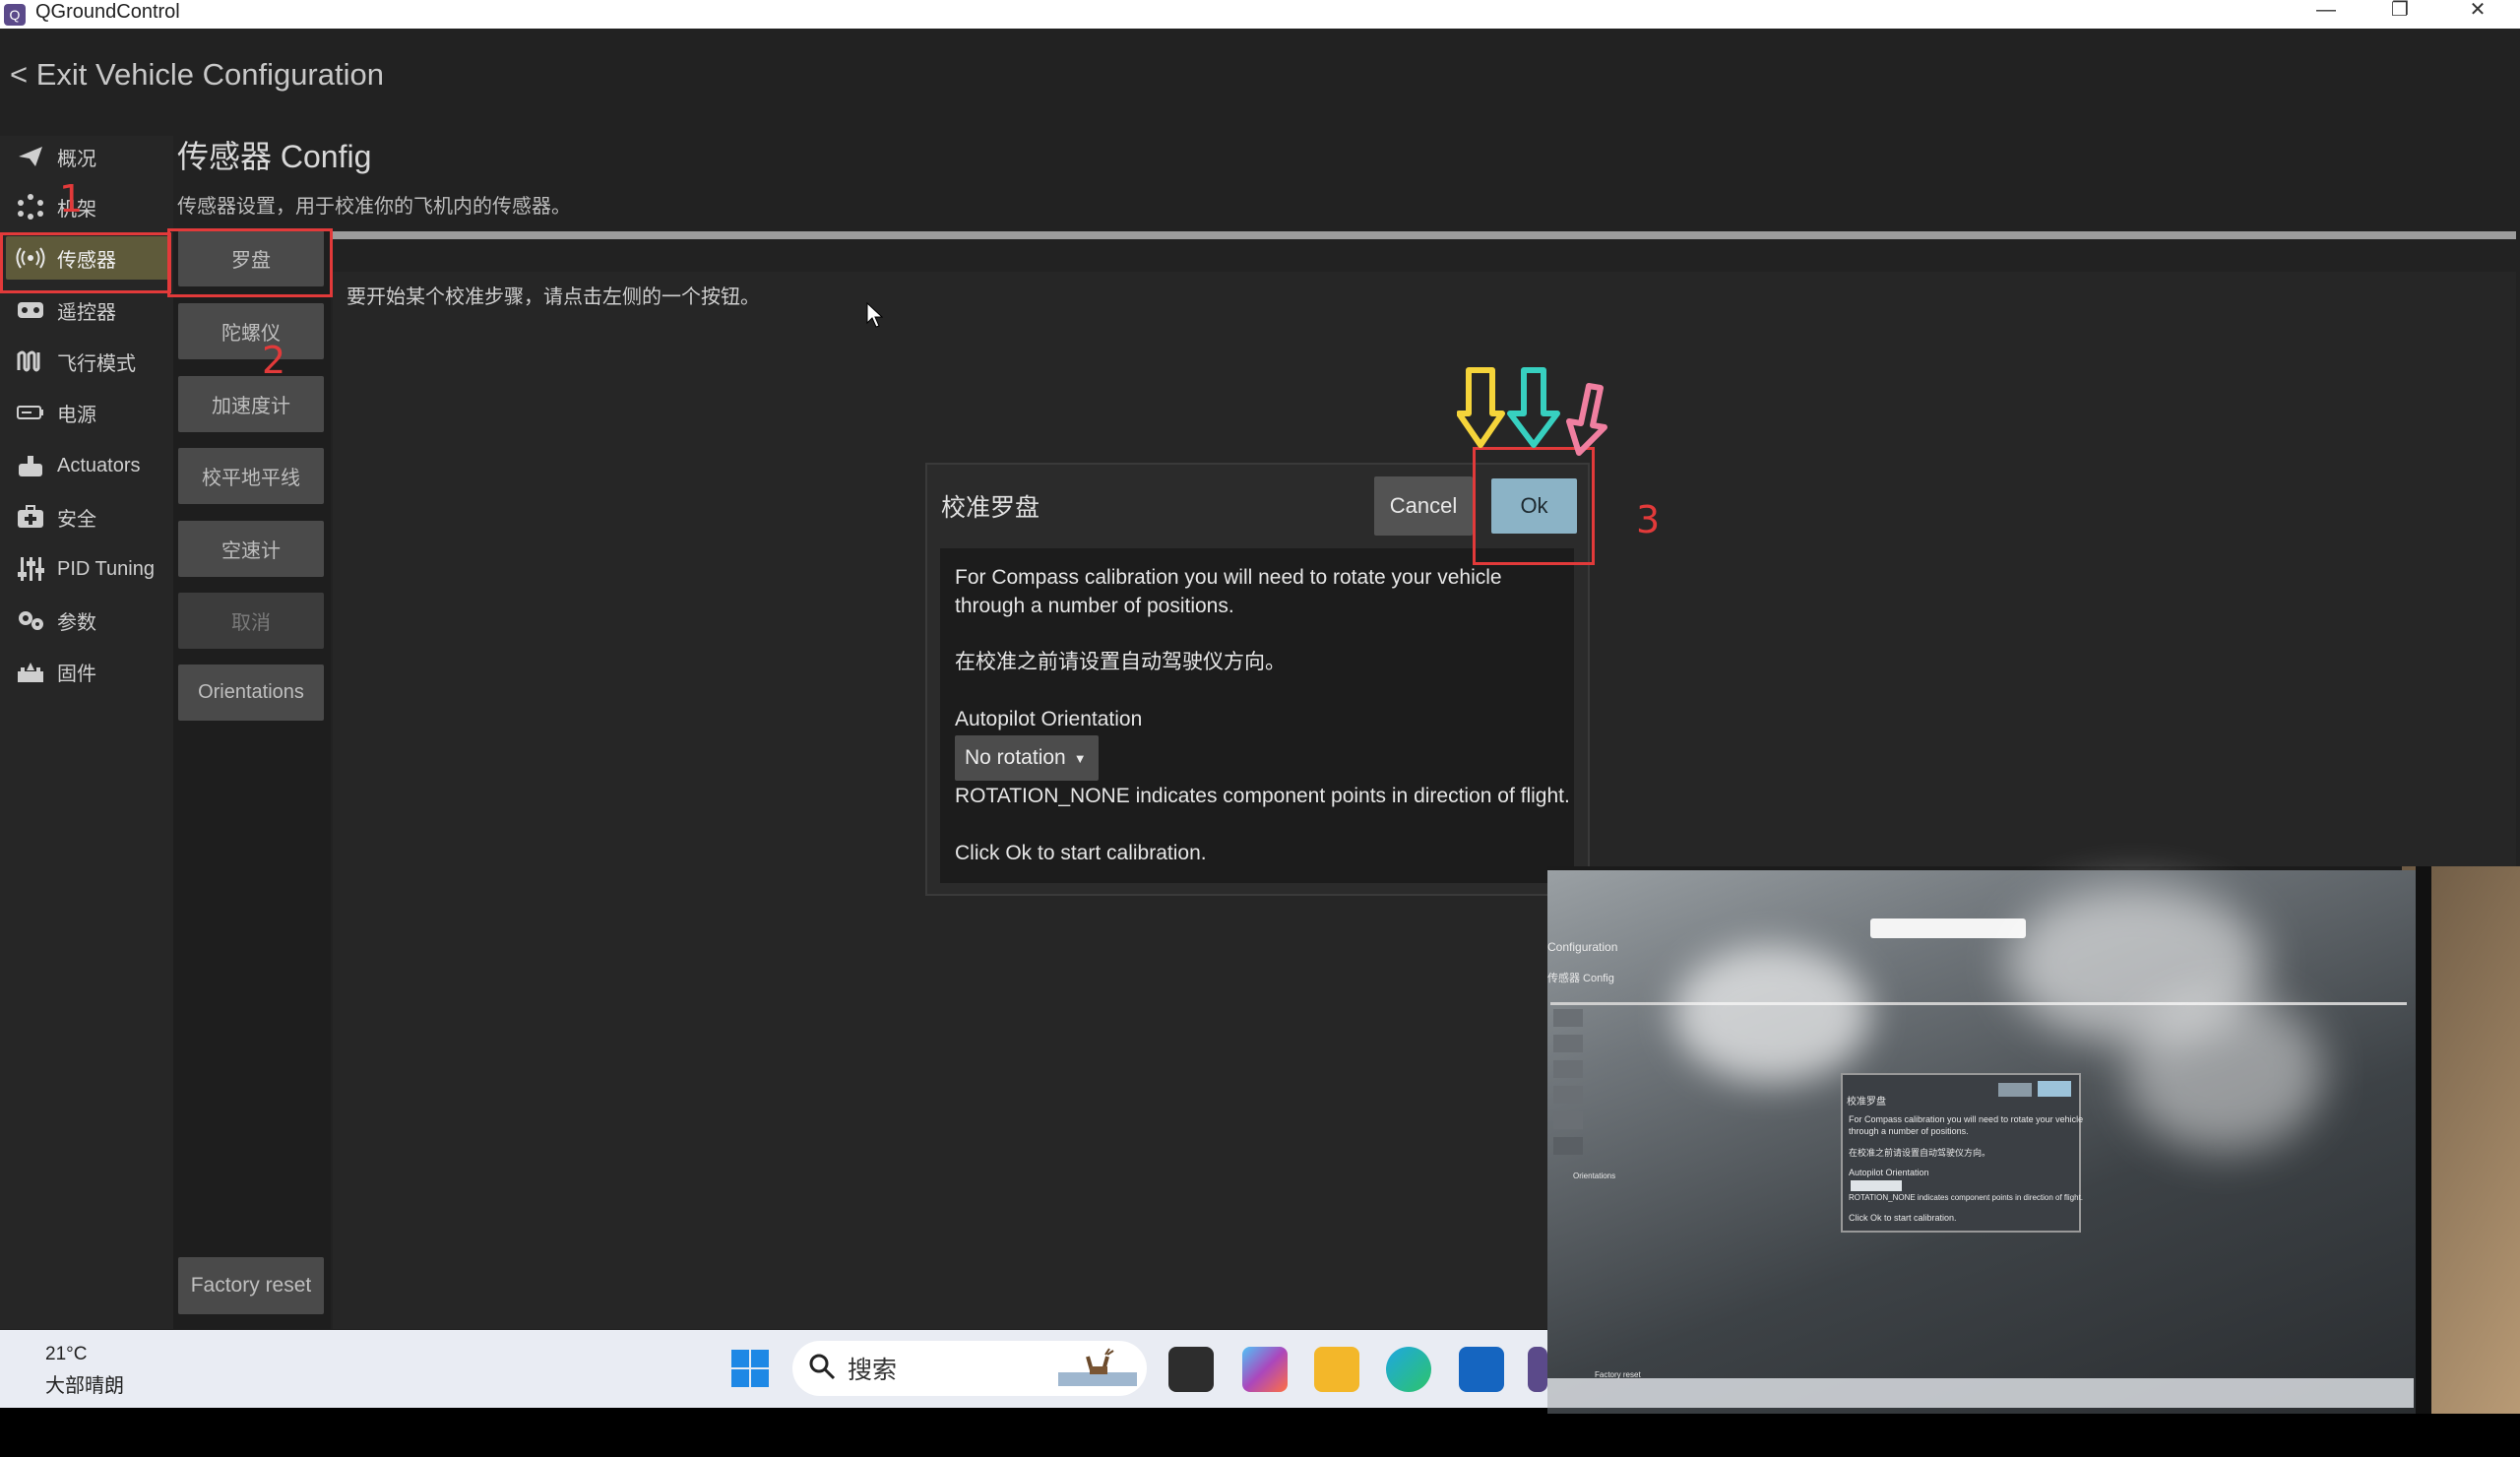 The width and height of the screenshot is (2520, 1457). What do you see at coordinates (875, 317) in the screenshot?
I see `mouse-cursor-icon` at bounding box center [875, 317].